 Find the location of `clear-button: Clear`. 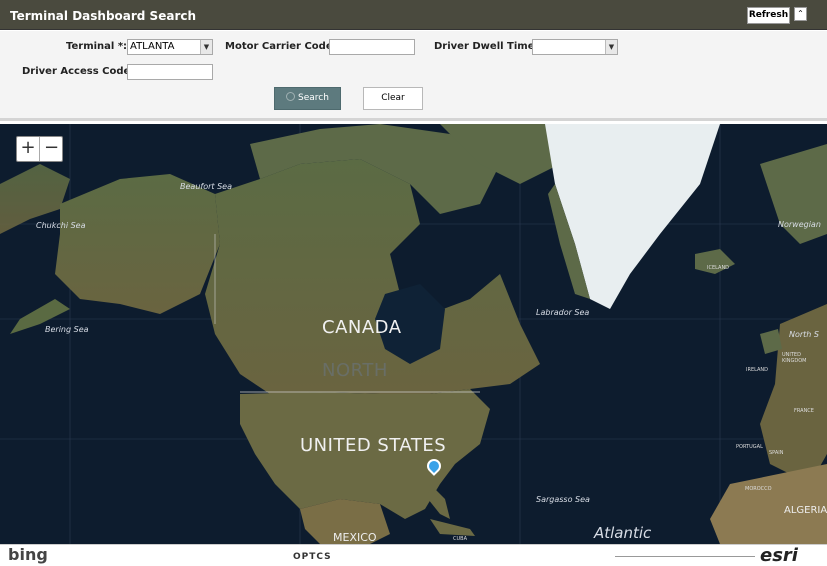

clear-button: Clear is located at coordinates (393, 98).